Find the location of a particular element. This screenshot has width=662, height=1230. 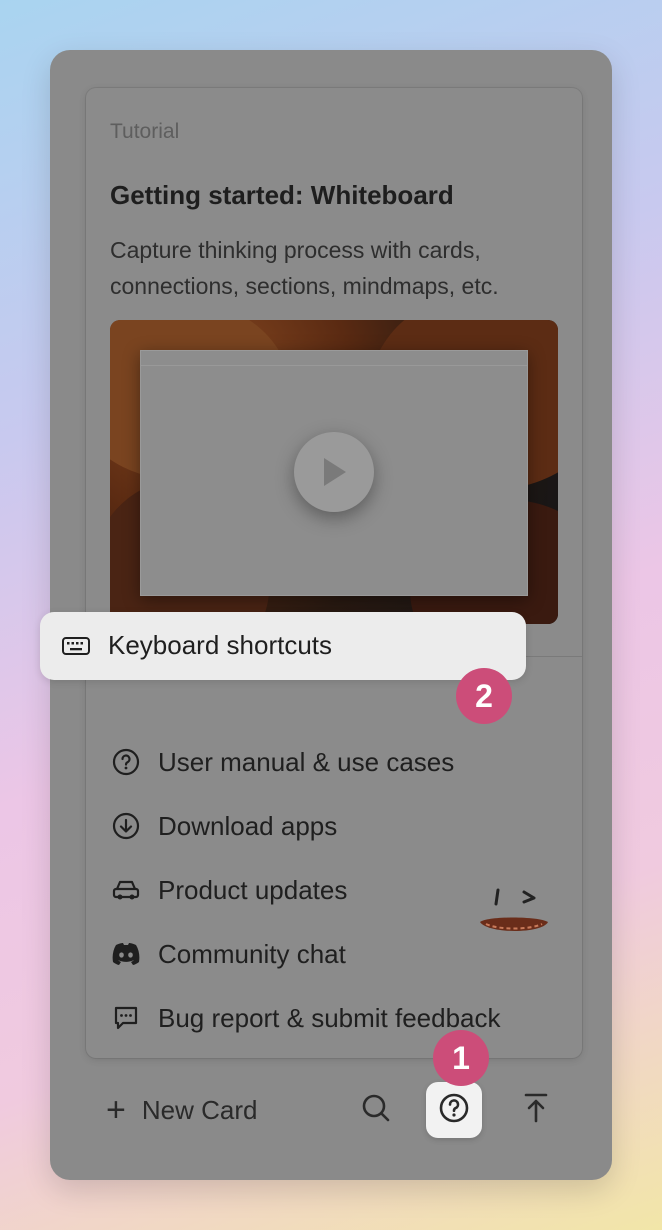

message-square-icon is located at coordinates (126, 1018).